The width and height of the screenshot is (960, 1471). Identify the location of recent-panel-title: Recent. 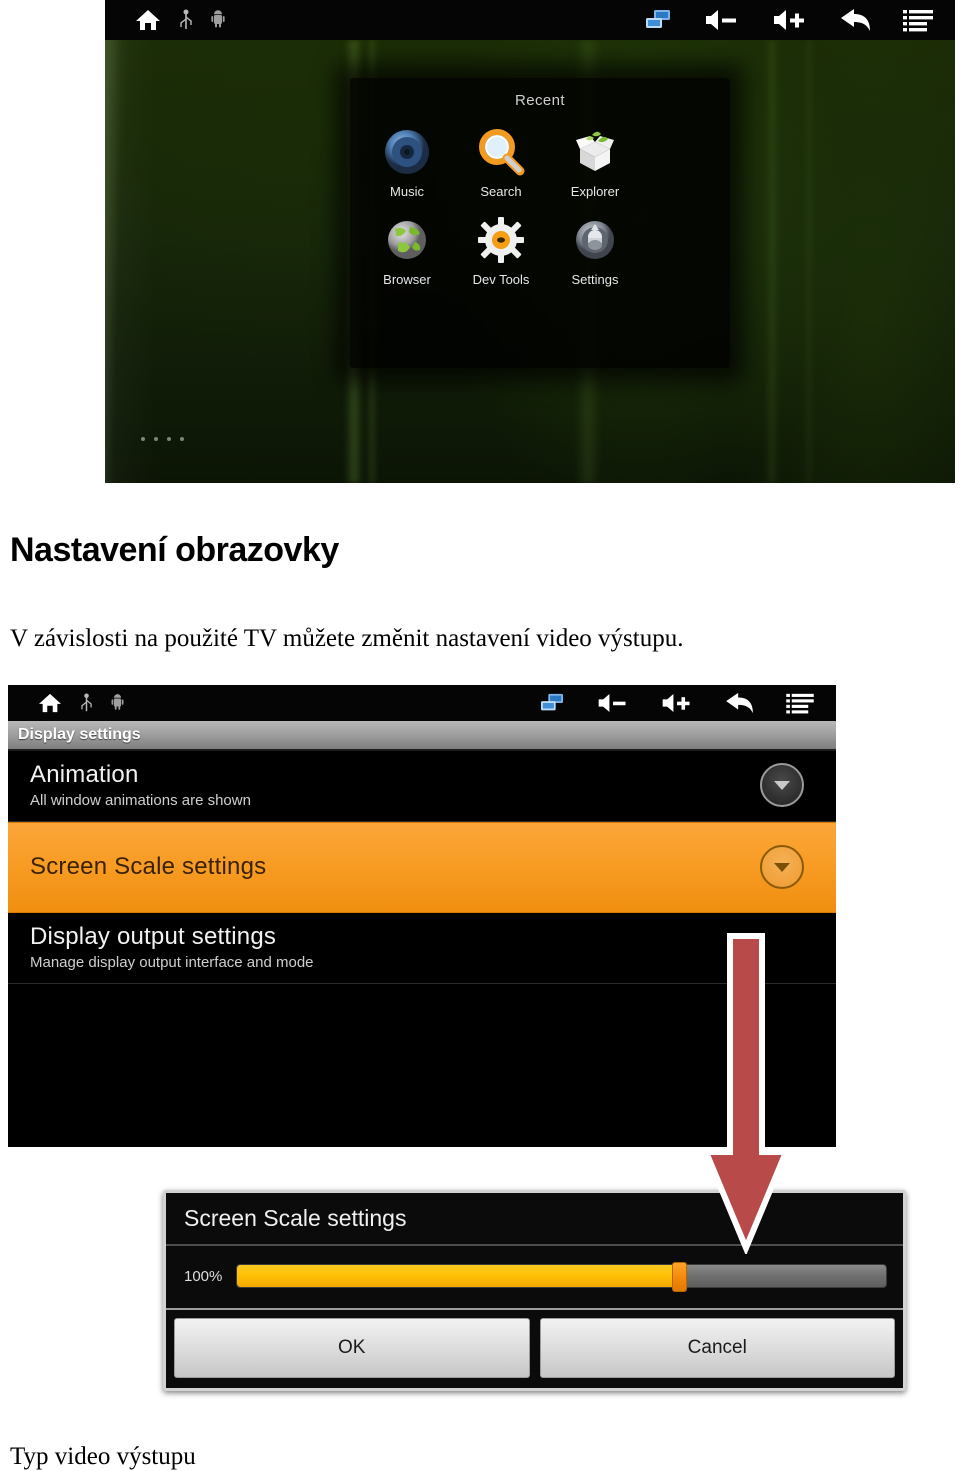
(540, 100).